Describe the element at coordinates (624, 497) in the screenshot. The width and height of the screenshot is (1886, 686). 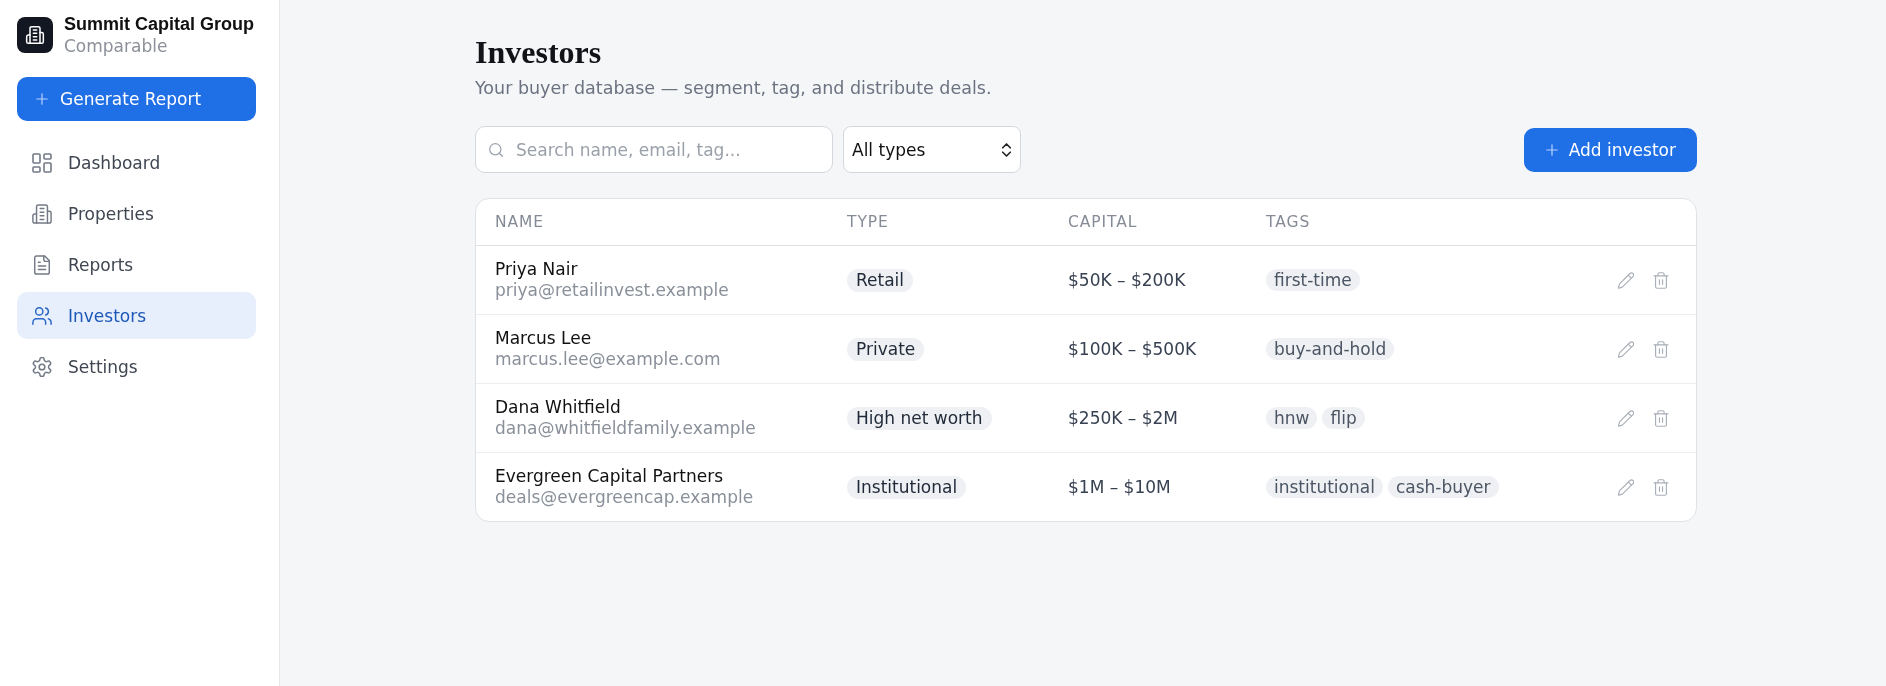
I see `investor-email: deals@evergreencap.example` at that location.